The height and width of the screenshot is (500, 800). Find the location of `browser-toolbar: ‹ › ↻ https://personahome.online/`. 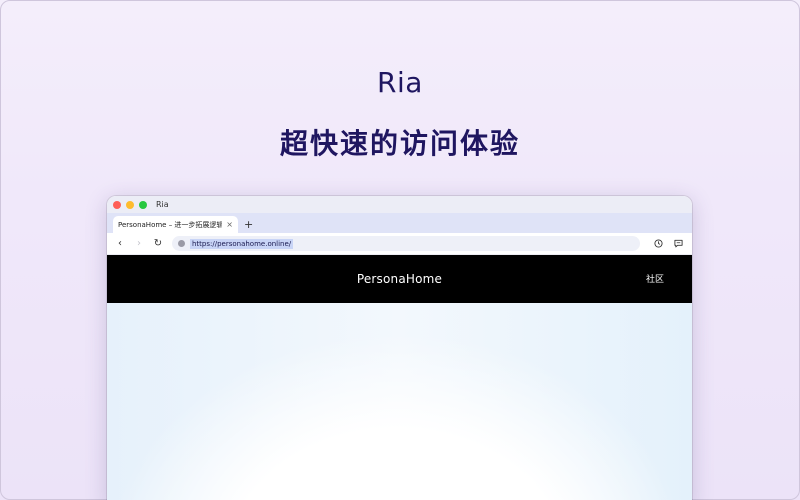

browser-toolbar: ‹ › ↻ https://personahome.online/ is located at coordinates (399, 244).